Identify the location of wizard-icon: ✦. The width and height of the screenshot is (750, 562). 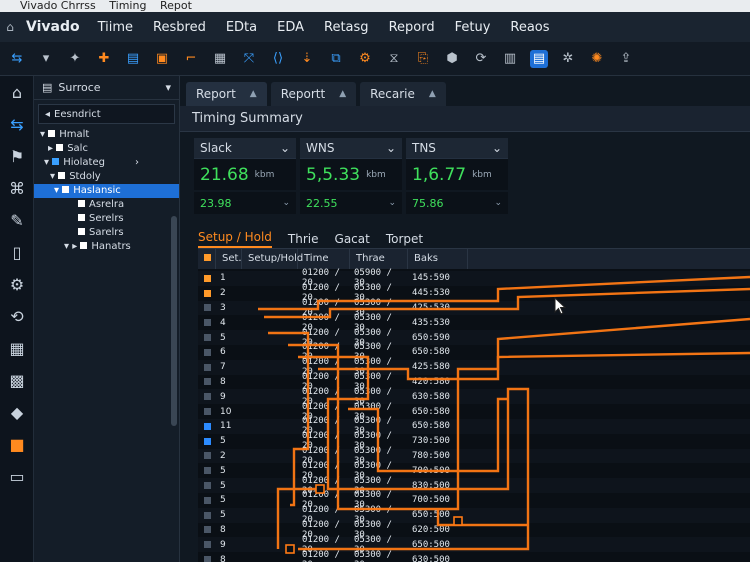
(75, 59).